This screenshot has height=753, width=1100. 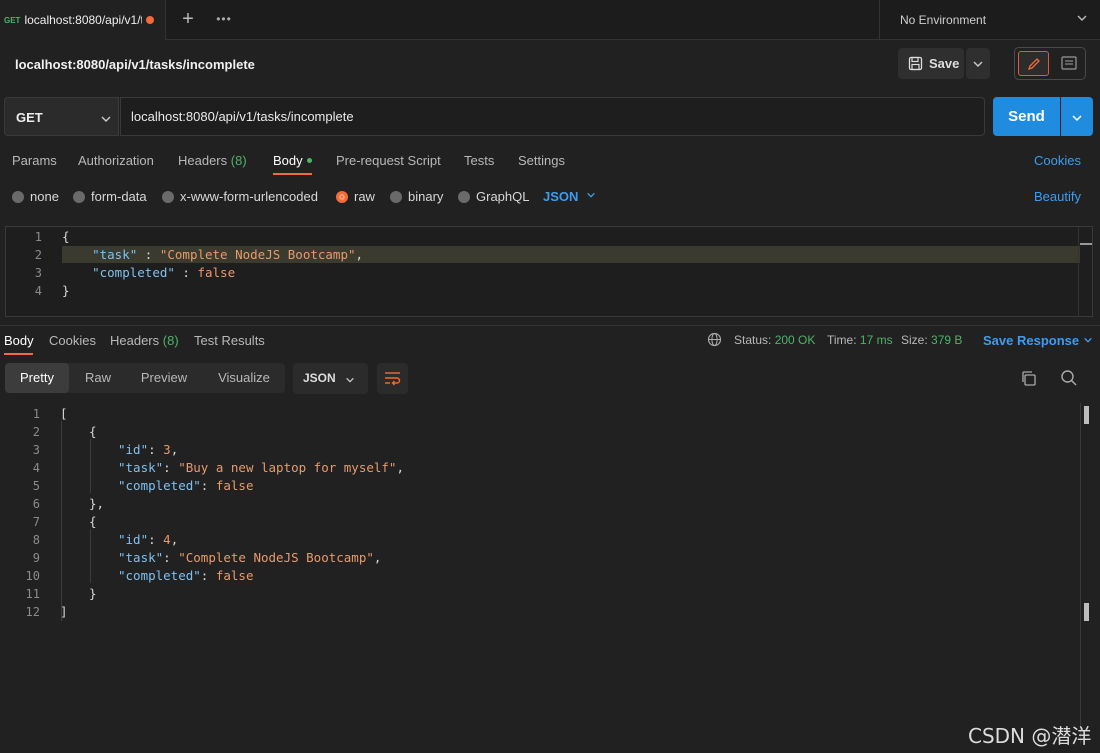 What do you see at coordinates (135, 64) in the screenshot?
I see `request-name: localhost:8080/api/v1/tasks/incomplete` at bounding box center [135, 64].